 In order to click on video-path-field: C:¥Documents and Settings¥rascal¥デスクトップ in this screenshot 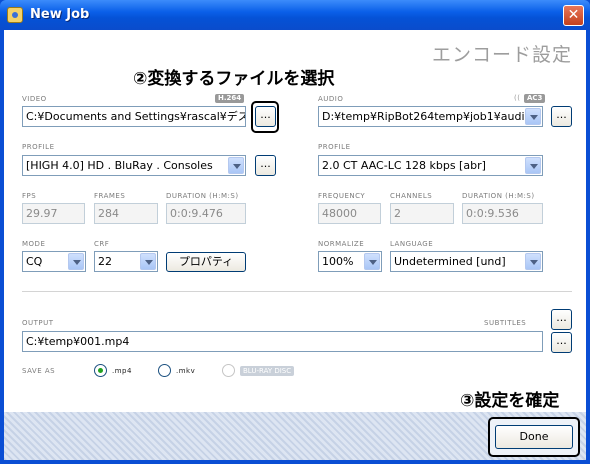, I will do `click(134, 116)`.